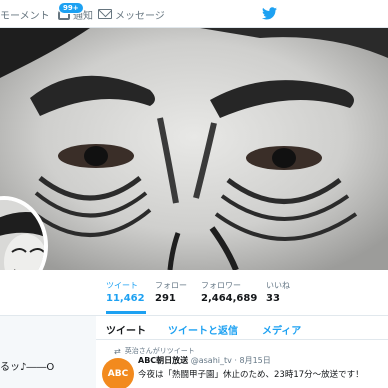 The height and width of the screenshot is (388, 388). Describe the element at coordinates (105, 14) in the screenshot. I see `envelope-icon` at that location.